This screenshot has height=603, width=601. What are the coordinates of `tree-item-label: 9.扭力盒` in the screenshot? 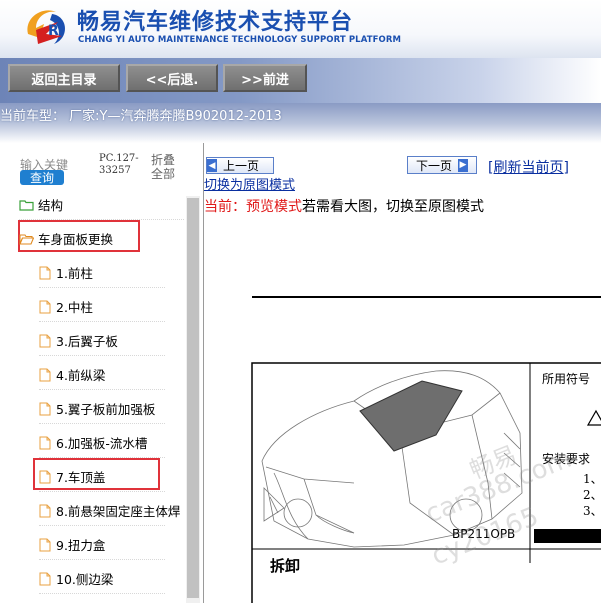 It's located at (81, 545).